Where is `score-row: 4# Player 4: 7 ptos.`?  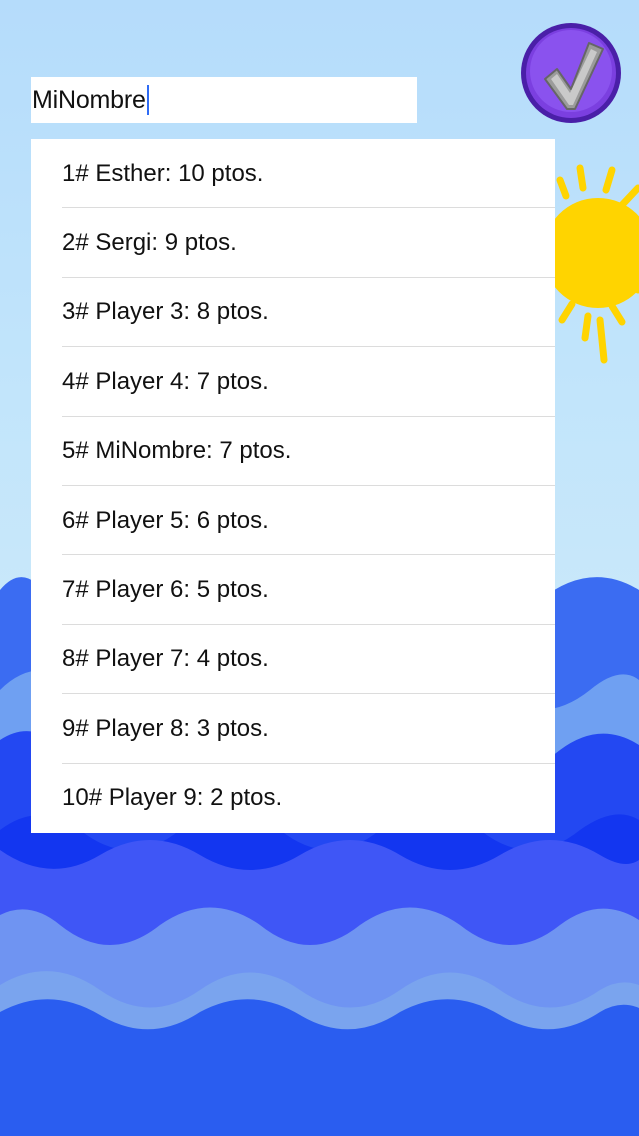
score-row: 4# Player 4: 7 ptos. is located at coordinates (293, 382).